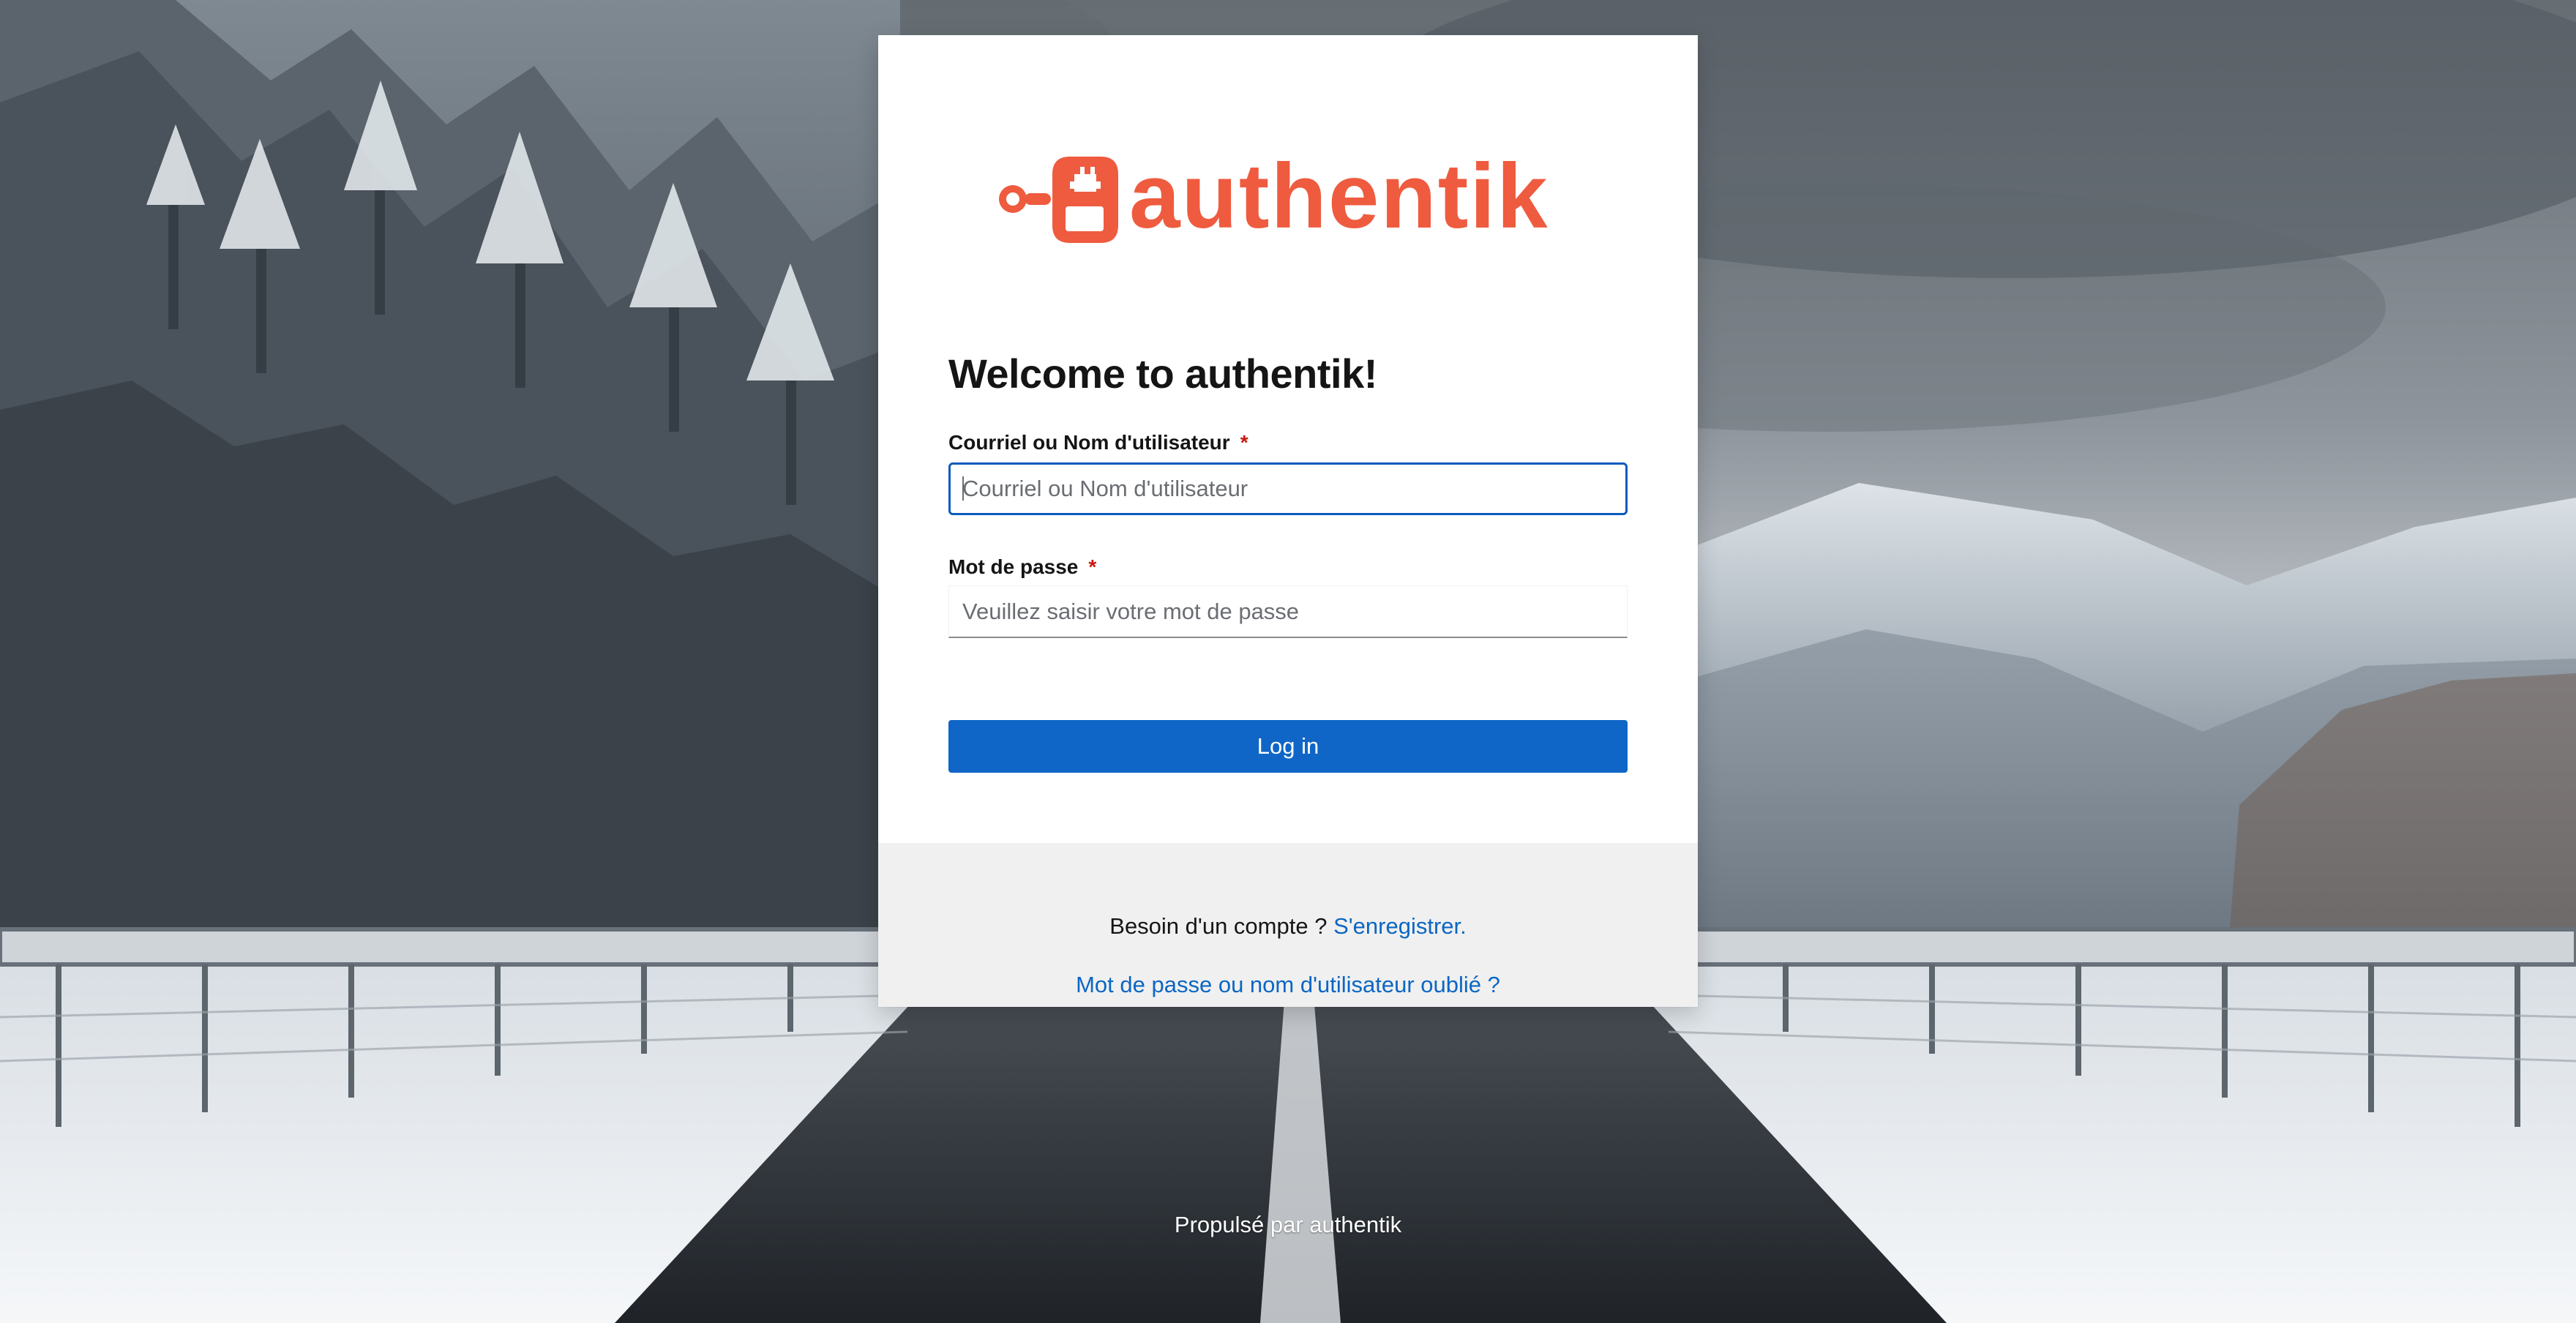 Image resolution: width=2576 pixels, height=1323 pixels. What do you see at coordinates (1244, 442) in the screenshot?
I see `username-required-marker: *` at bounding box center [1244, 442].